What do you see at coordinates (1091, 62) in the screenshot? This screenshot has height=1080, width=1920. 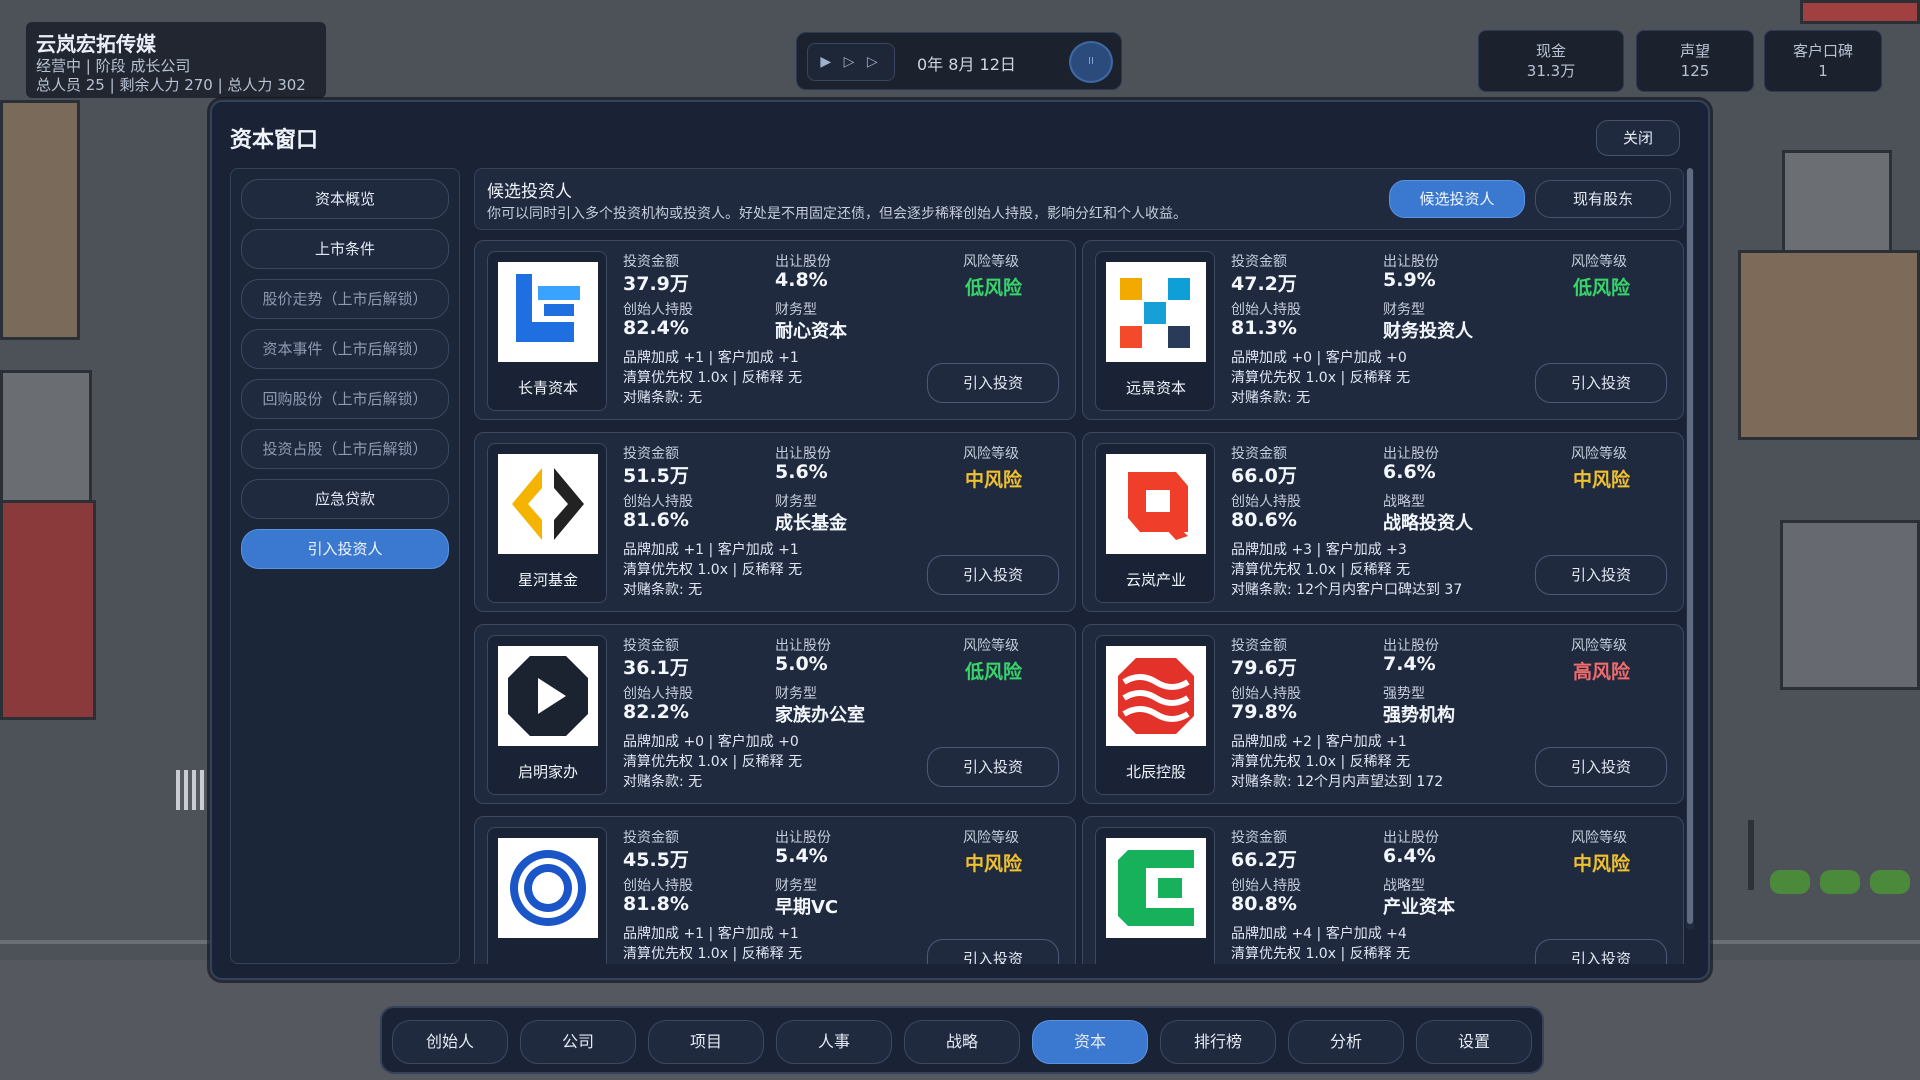 I see `pause-button: II` at bounding box center [1091, 62].